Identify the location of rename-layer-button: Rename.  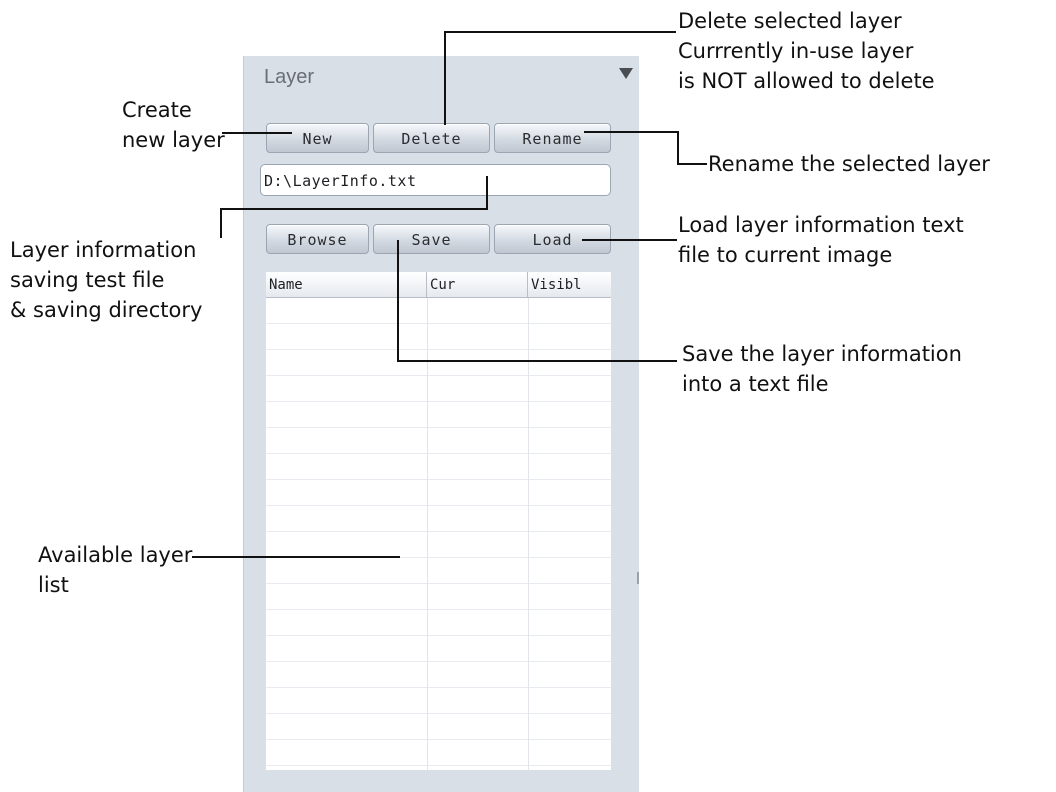
(552, 138).